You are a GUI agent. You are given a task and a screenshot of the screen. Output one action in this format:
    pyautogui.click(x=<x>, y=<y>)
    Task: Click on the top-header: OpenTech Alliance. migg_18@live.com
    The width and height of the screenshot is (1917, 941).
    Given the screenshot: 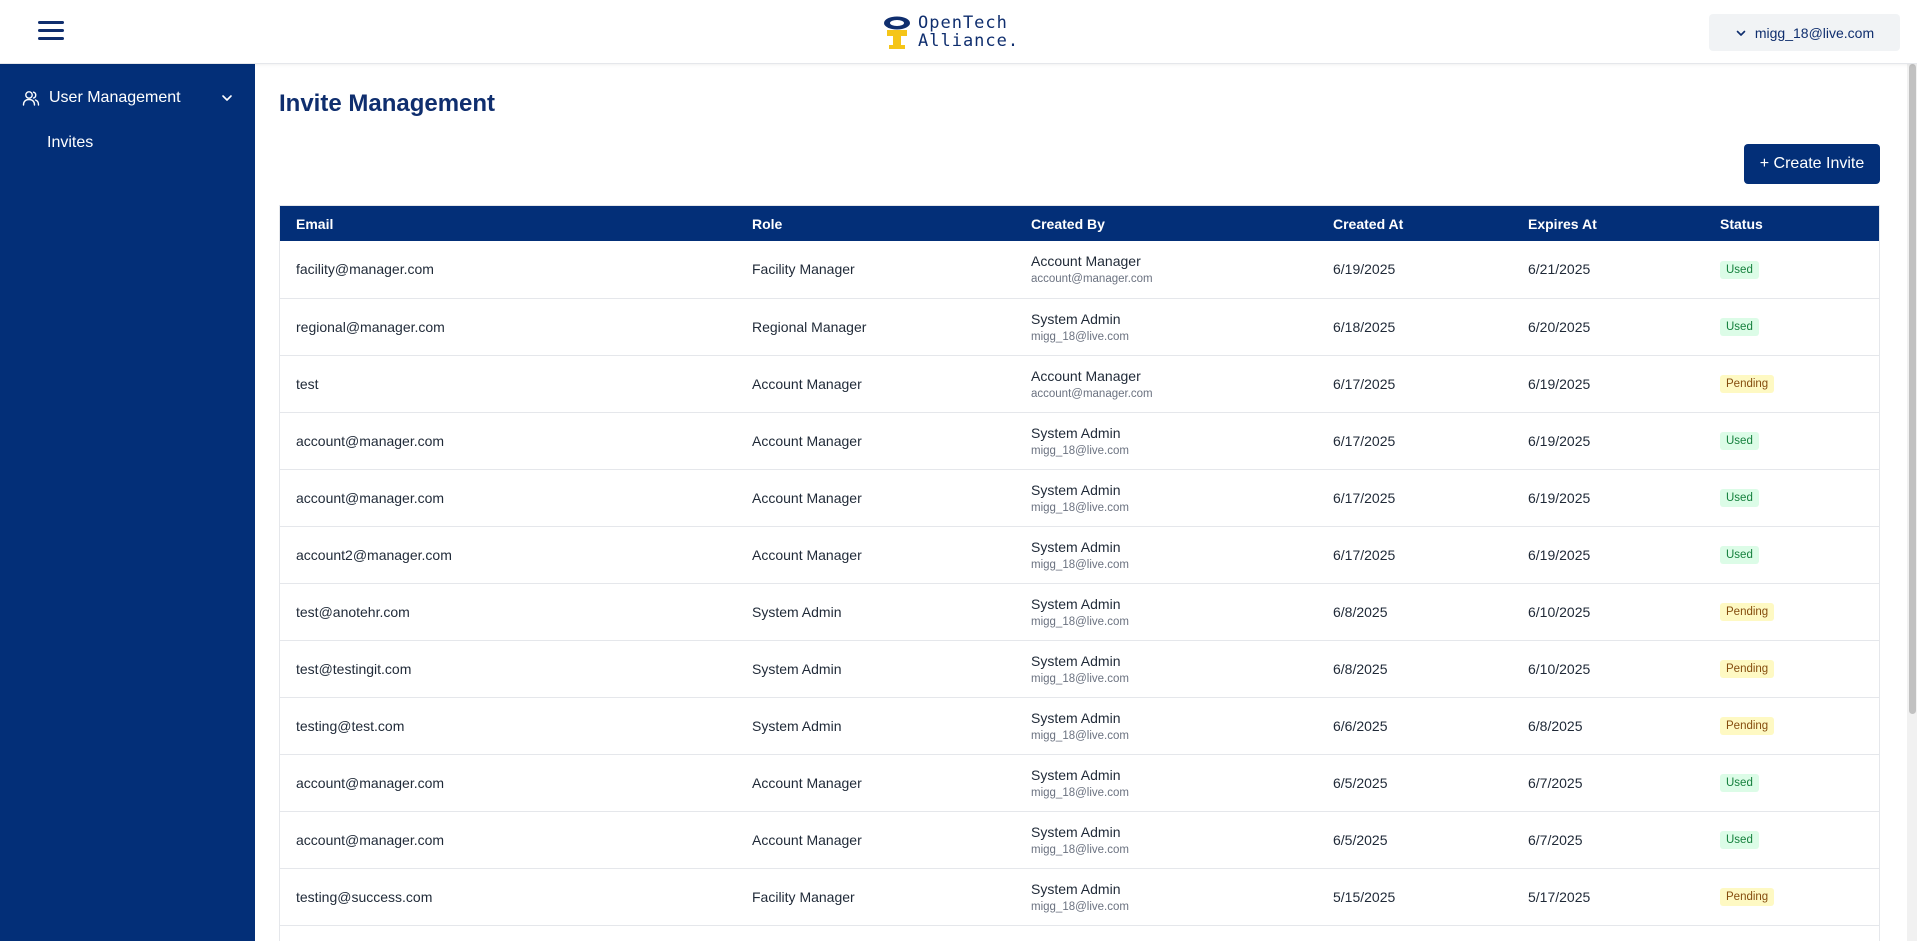 What is the action you would take?
    pyautogui.click(x=958, y=32)
    